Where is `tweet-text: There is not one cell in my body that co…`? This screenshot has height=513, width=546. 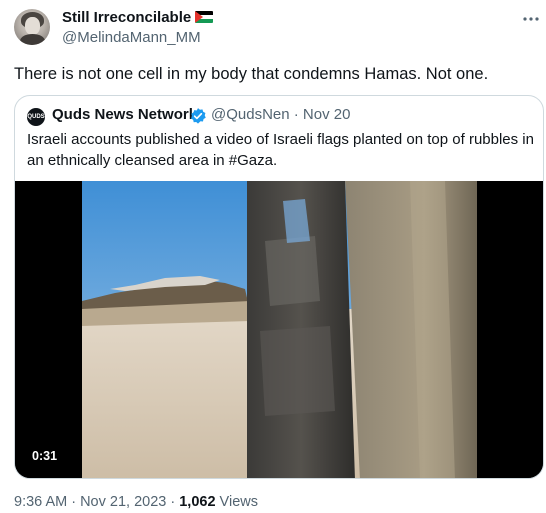 tweet-text: There is not one cell in my body that co… is located at coordinates (251, 74).